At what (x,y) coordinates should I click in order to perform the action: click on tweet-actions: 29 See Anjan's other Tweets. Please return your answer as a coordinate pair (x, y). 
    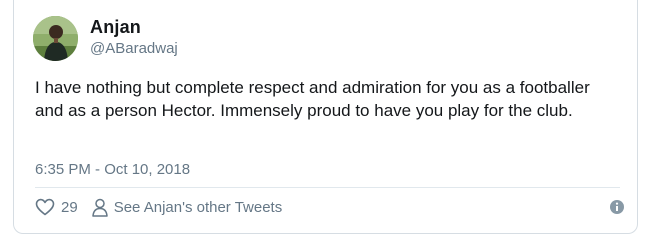
    Looking at the image, I should click on (158, 207).